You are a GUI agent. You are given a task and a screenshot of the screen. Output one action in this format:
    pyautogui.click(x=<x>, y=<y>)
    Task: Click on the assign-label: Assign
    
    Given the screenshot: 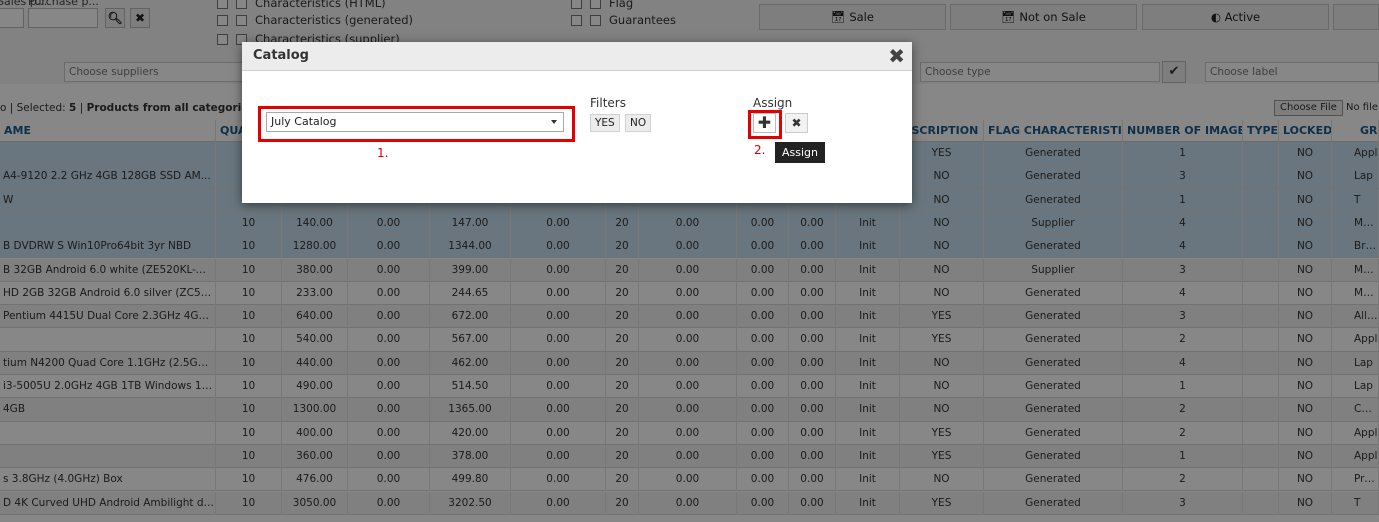 What is the action you would take?
    pyautogui.click(x=773, y=103)
    